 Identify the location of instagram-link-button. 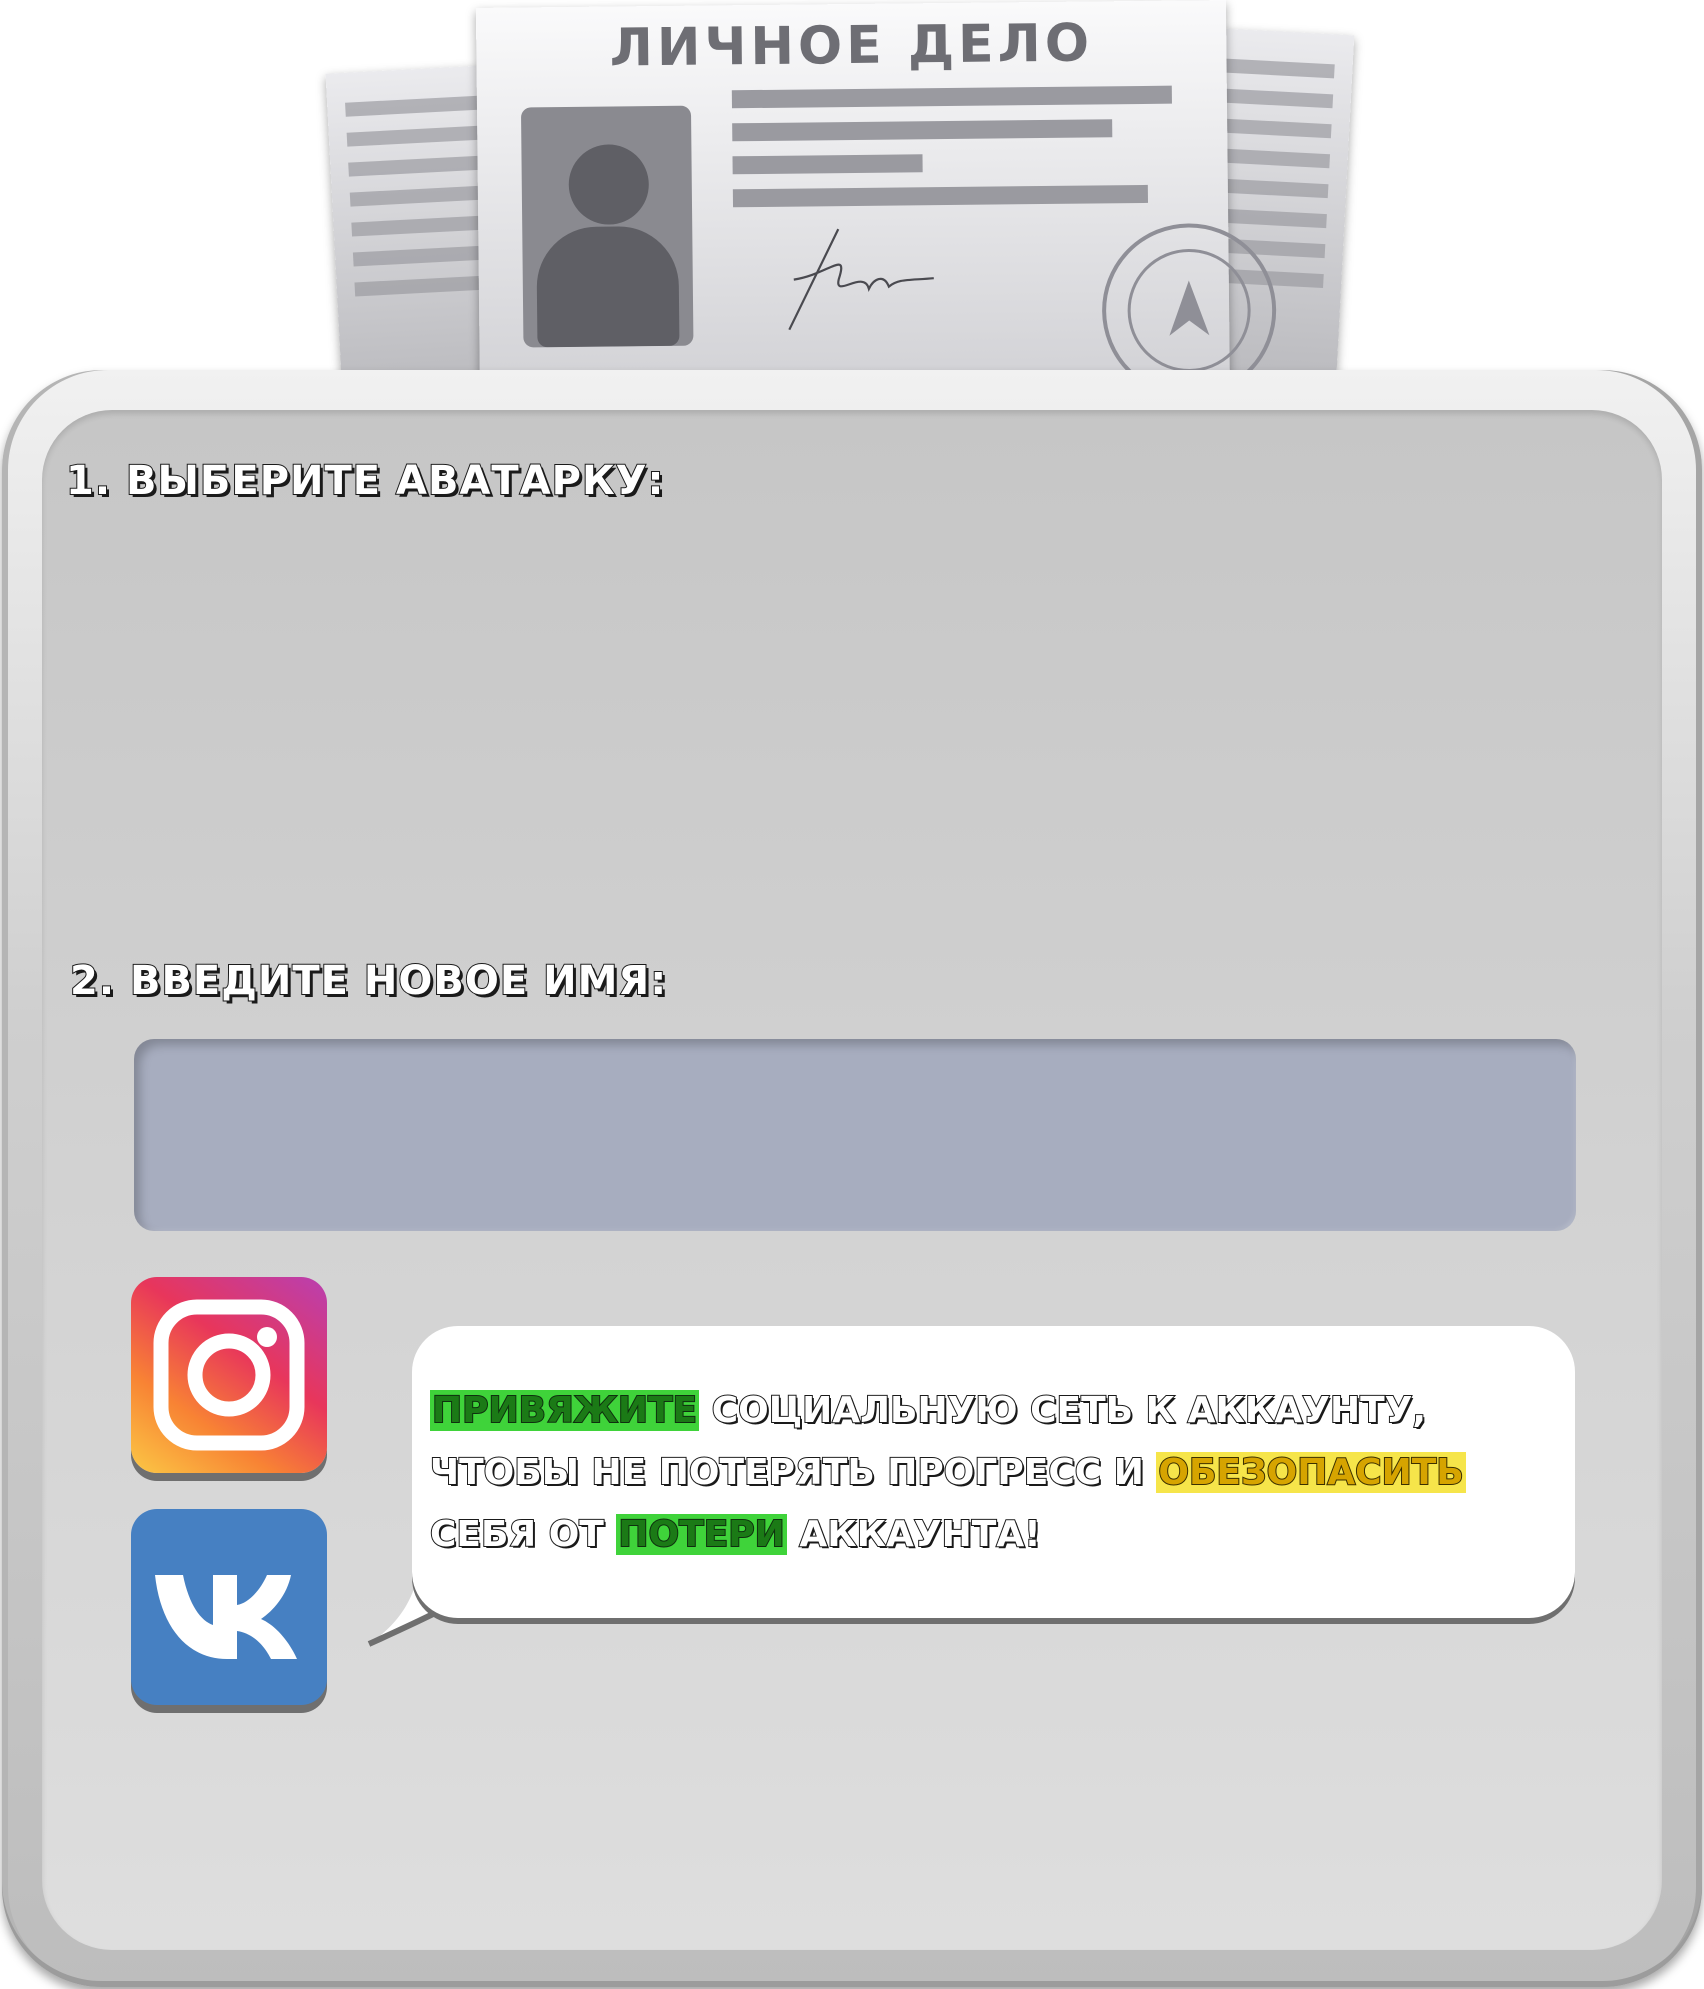
(229, 1375).